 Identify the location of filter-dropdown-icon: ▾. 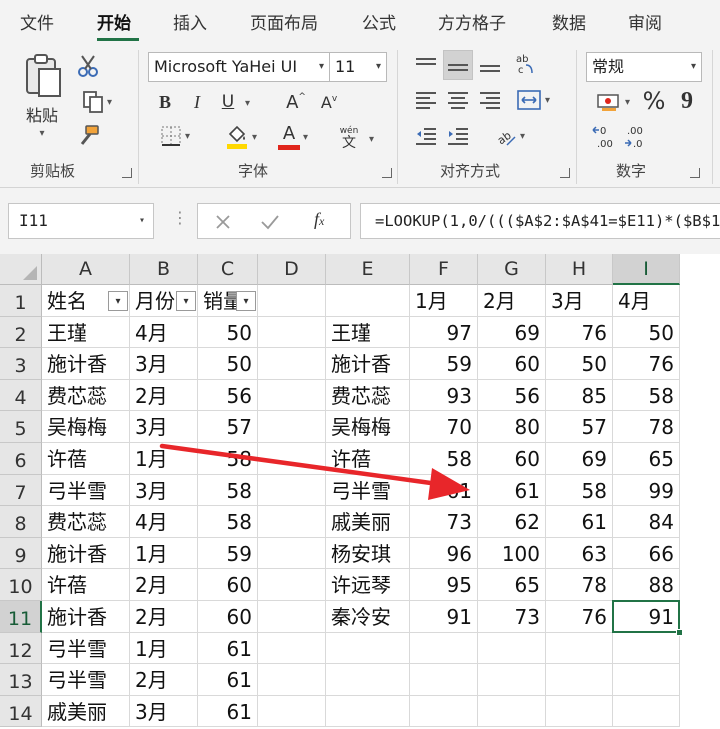
(246, 301).